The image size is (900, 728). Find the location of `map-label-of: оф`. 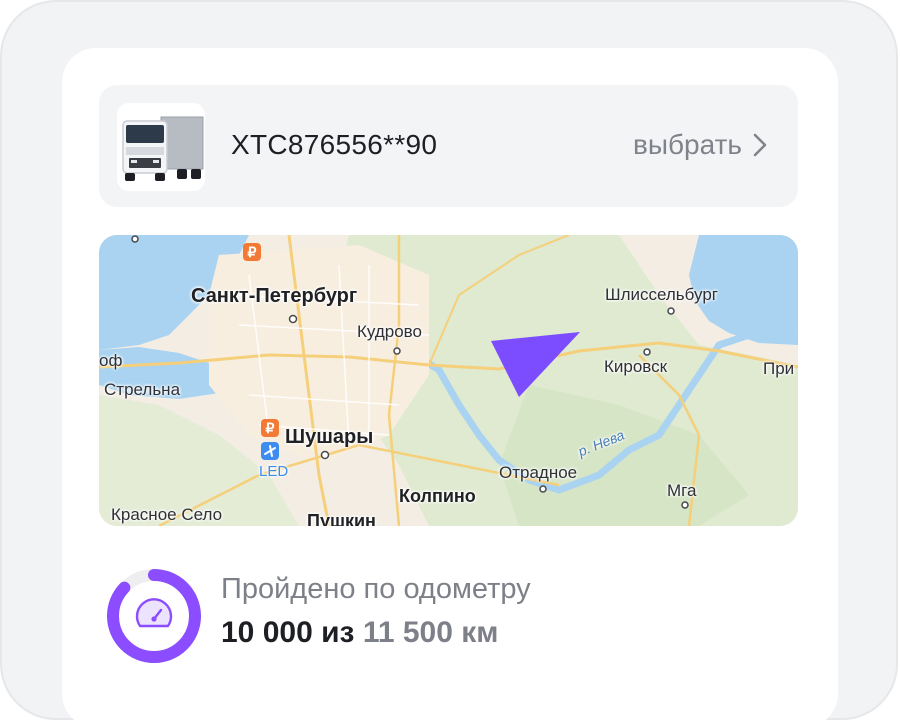

map-label-of: оф is located at coordinates (111, 360).